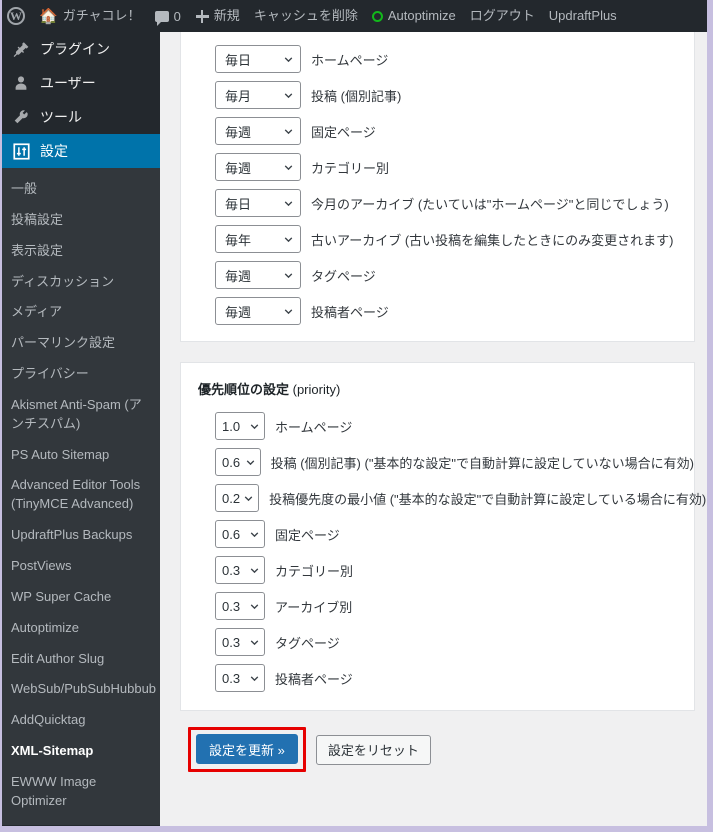 The image size is (713, 832). I want to click on submenu-item-postviews: PostViews, so click(80, 566).